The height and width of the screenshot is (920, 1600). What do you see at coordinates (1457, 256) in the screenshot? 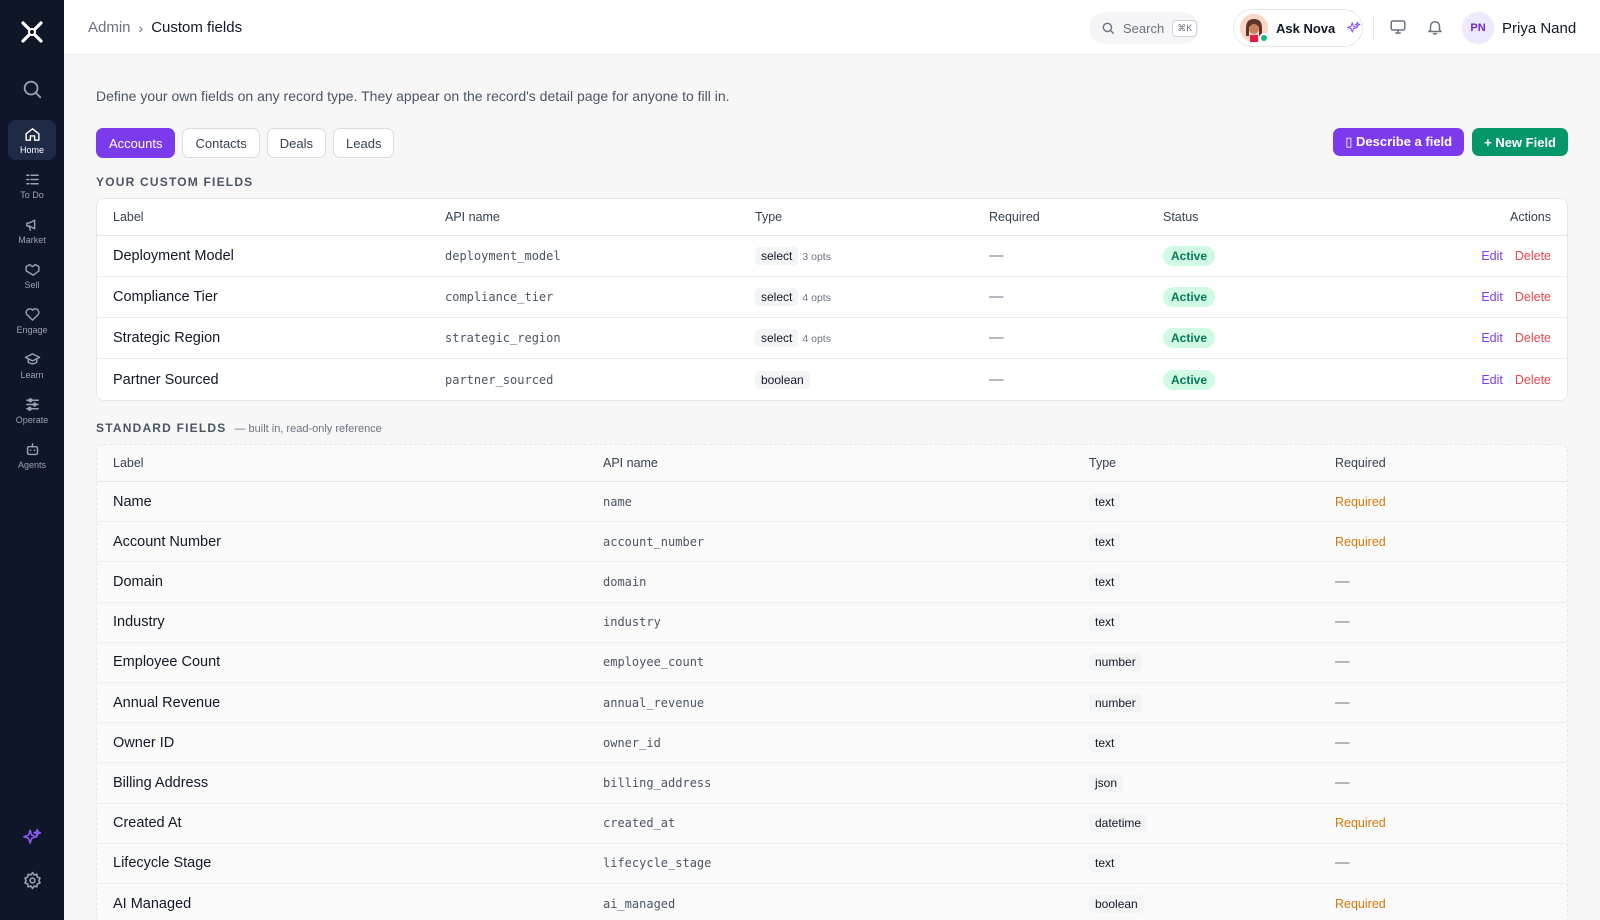
I see `field-actions: Edit Delete` at bounding box center [1457, 256].